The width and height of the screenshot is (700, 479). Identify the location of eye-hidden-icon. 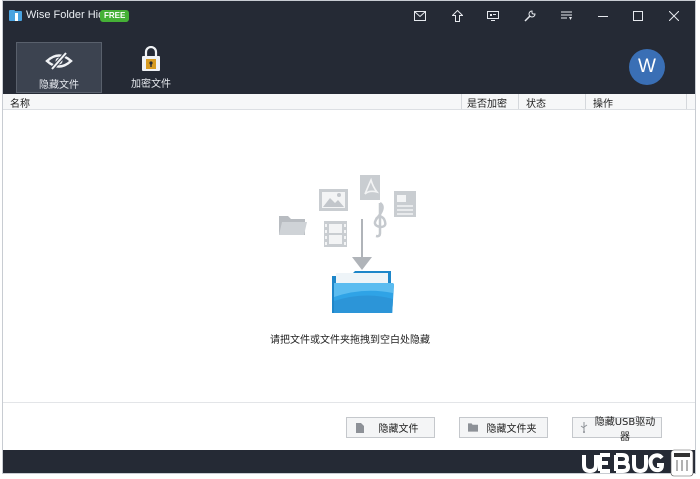
(59, 61).